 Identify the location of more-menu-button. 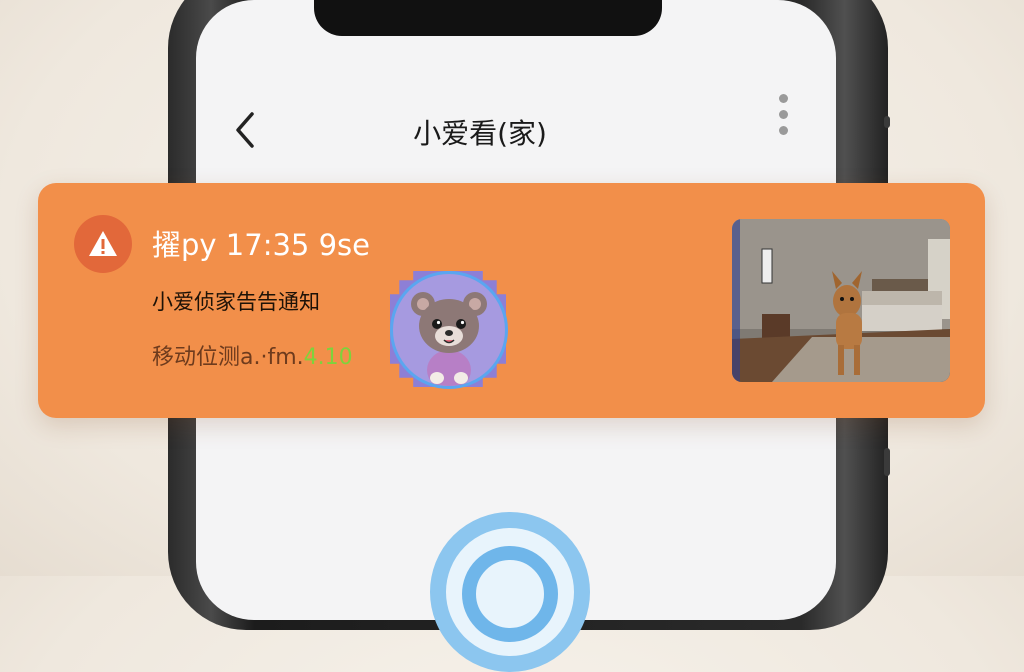
(783, 117).